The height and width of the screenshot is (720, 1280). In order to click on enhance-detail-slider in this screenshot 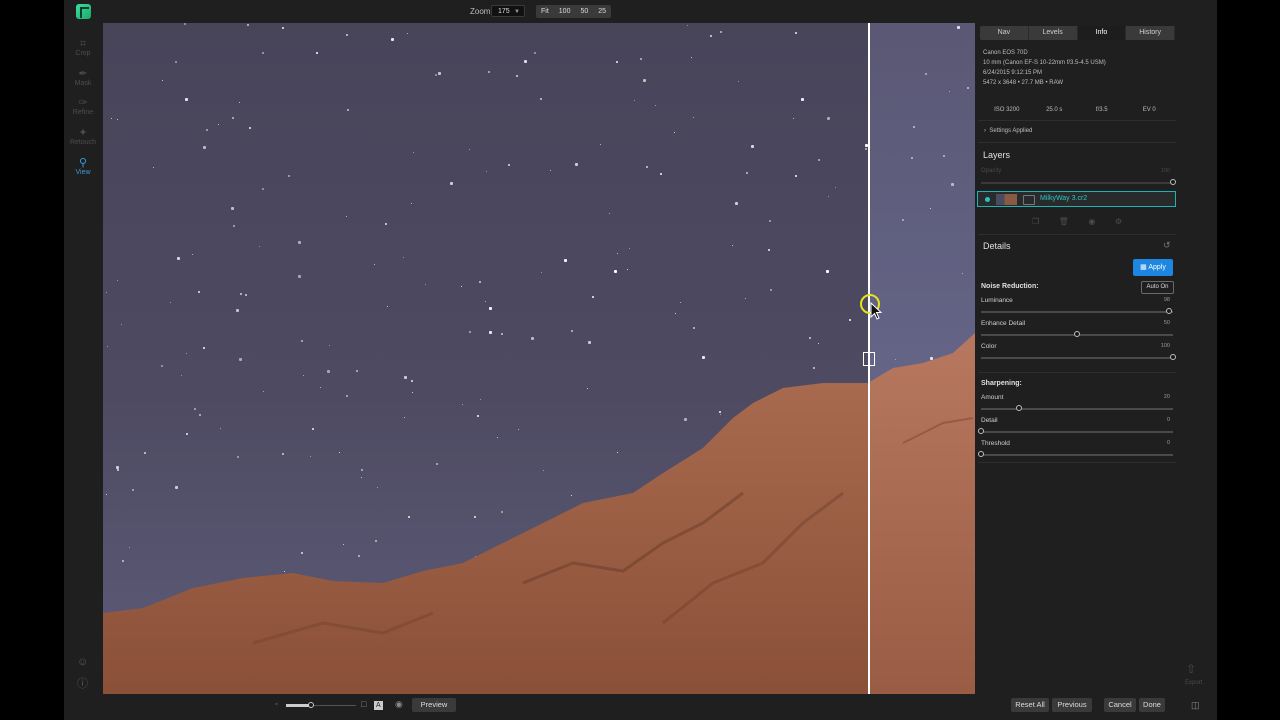, I will do `click(1077, 334)`.